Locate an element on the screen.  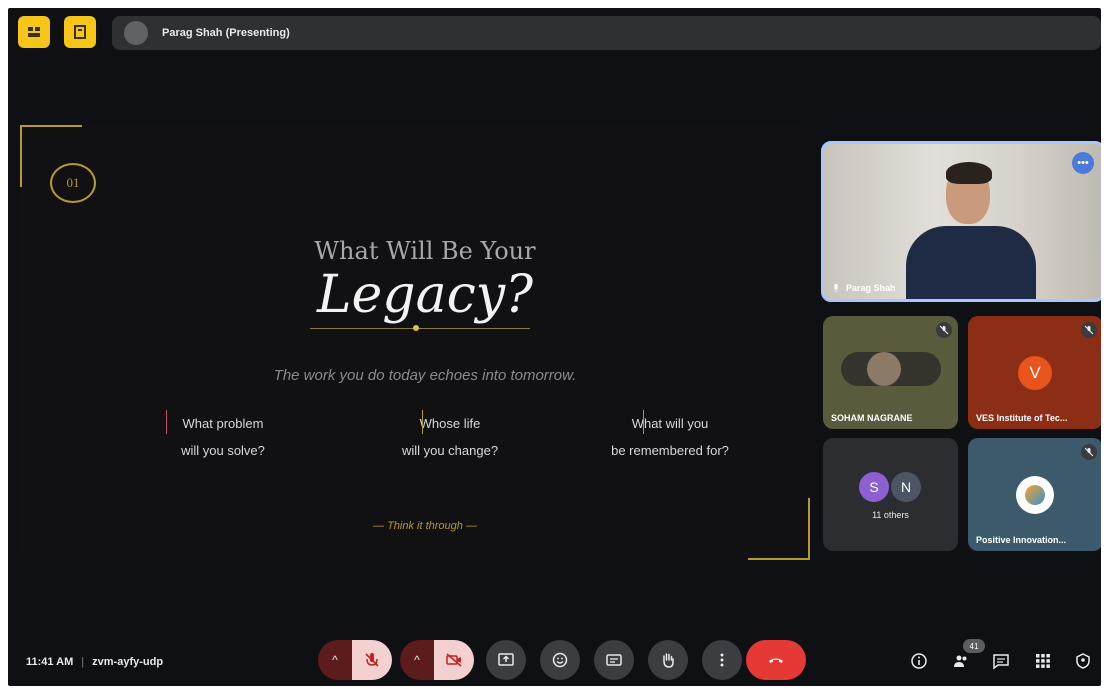
participant-avatar: N is located at coordinates (906, 487).